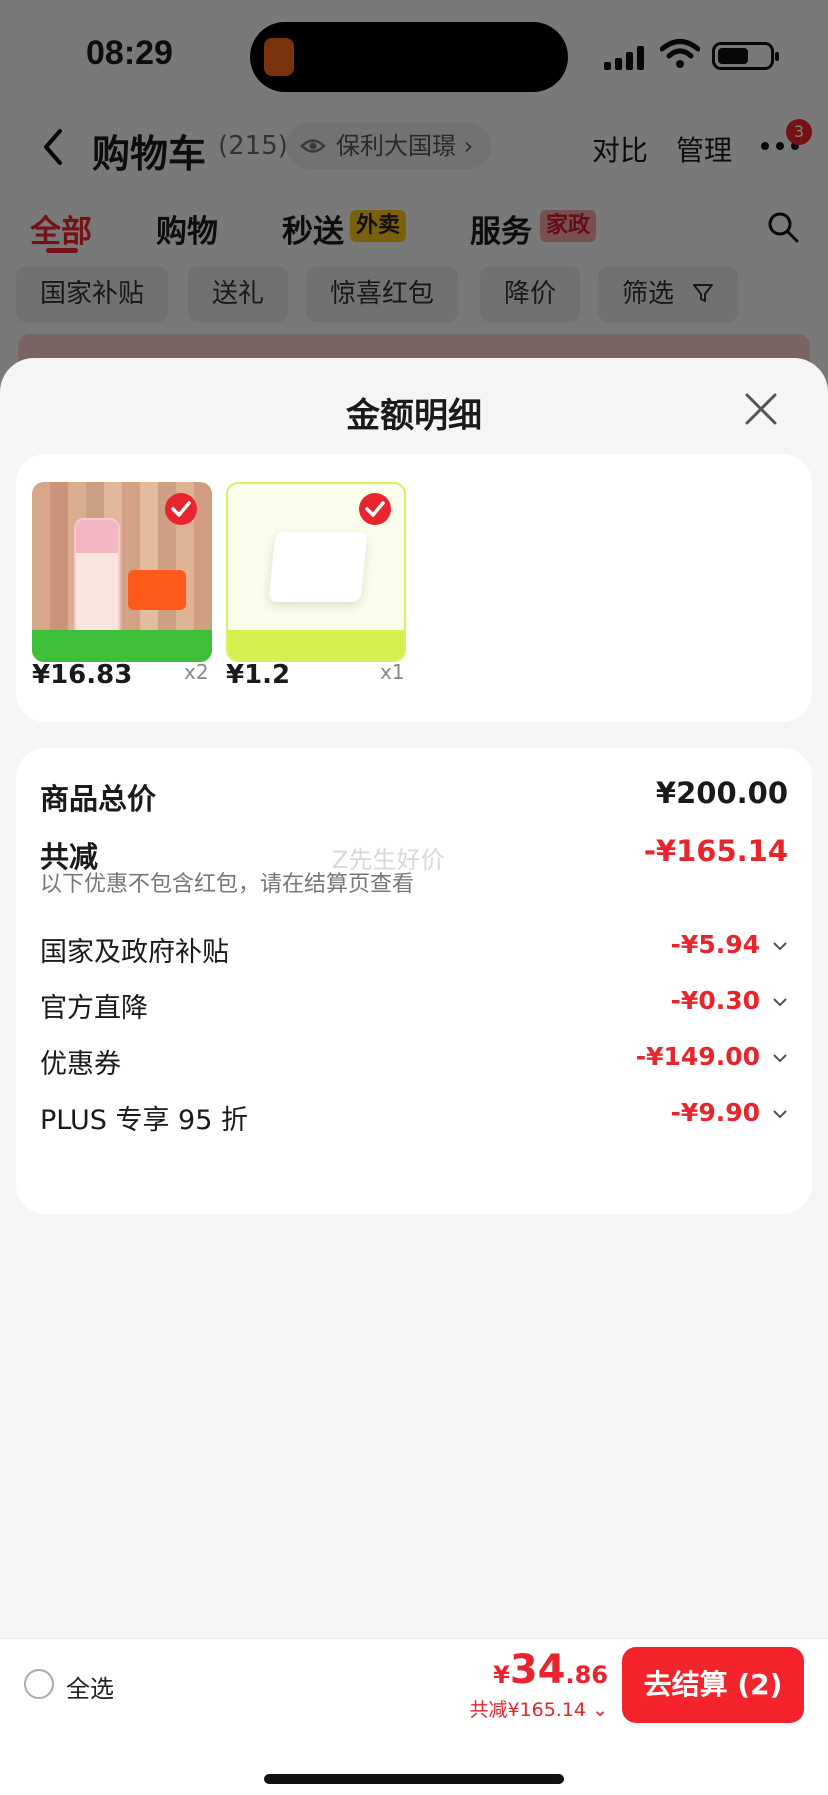 This screenshot has height=1795, width=828. I want to click on dish-image, so click(318, 567).